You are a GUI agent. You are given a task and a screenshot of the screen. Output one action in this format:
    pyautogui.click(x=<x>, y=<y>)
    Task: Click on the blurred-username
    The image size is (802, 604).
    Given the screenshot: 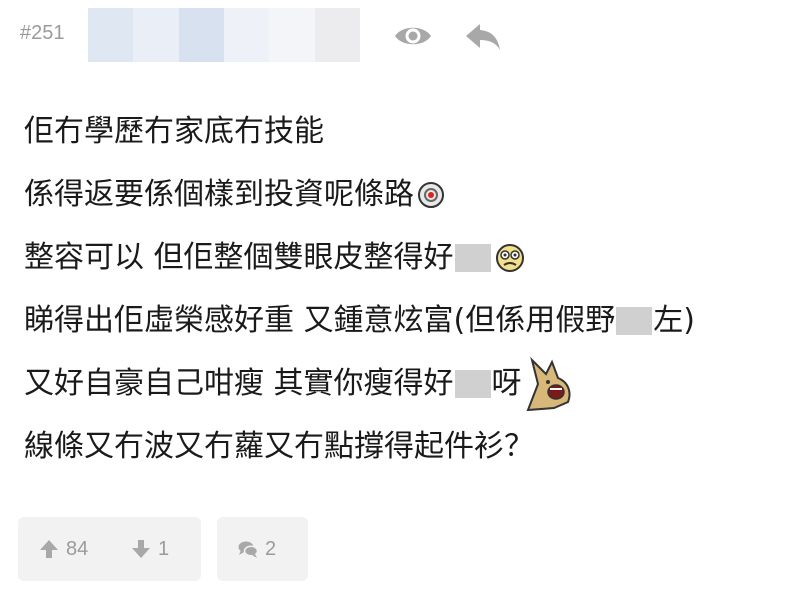 What is the action you would take?
    pyautogui.click(x=224, y=35)
    